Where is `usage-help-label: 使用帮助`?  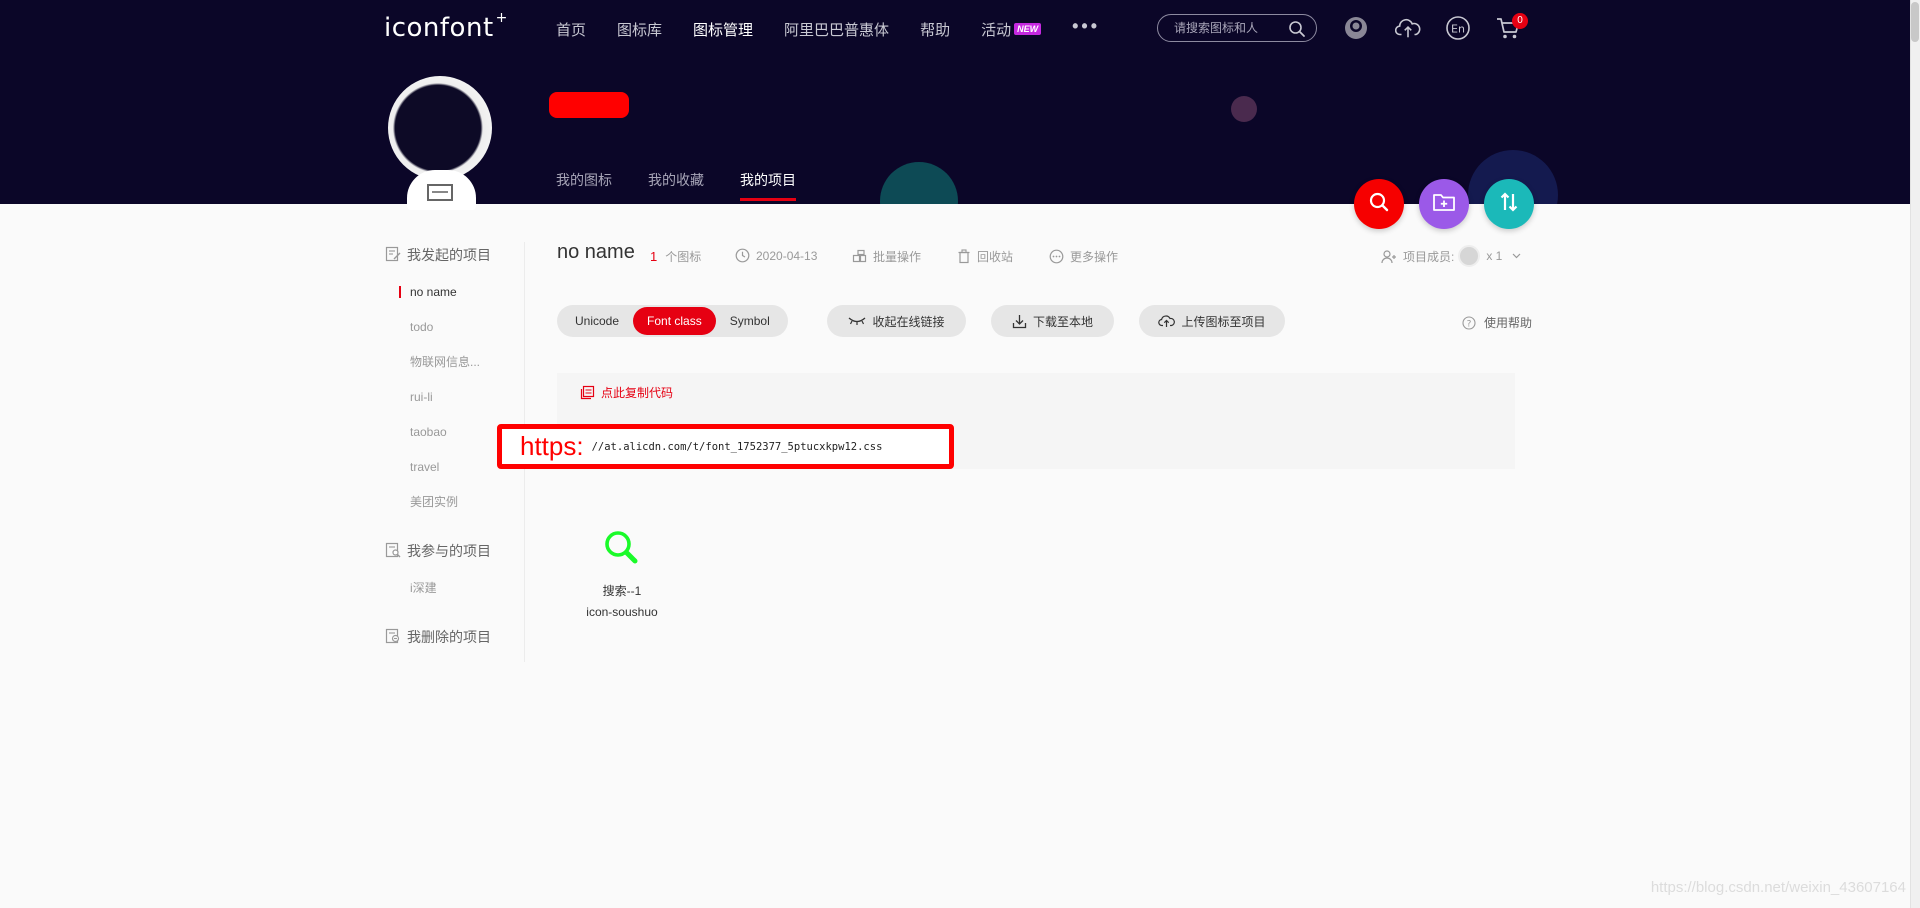 usage-help-label: 使用帮助 is located at coordinates (1508, 323).